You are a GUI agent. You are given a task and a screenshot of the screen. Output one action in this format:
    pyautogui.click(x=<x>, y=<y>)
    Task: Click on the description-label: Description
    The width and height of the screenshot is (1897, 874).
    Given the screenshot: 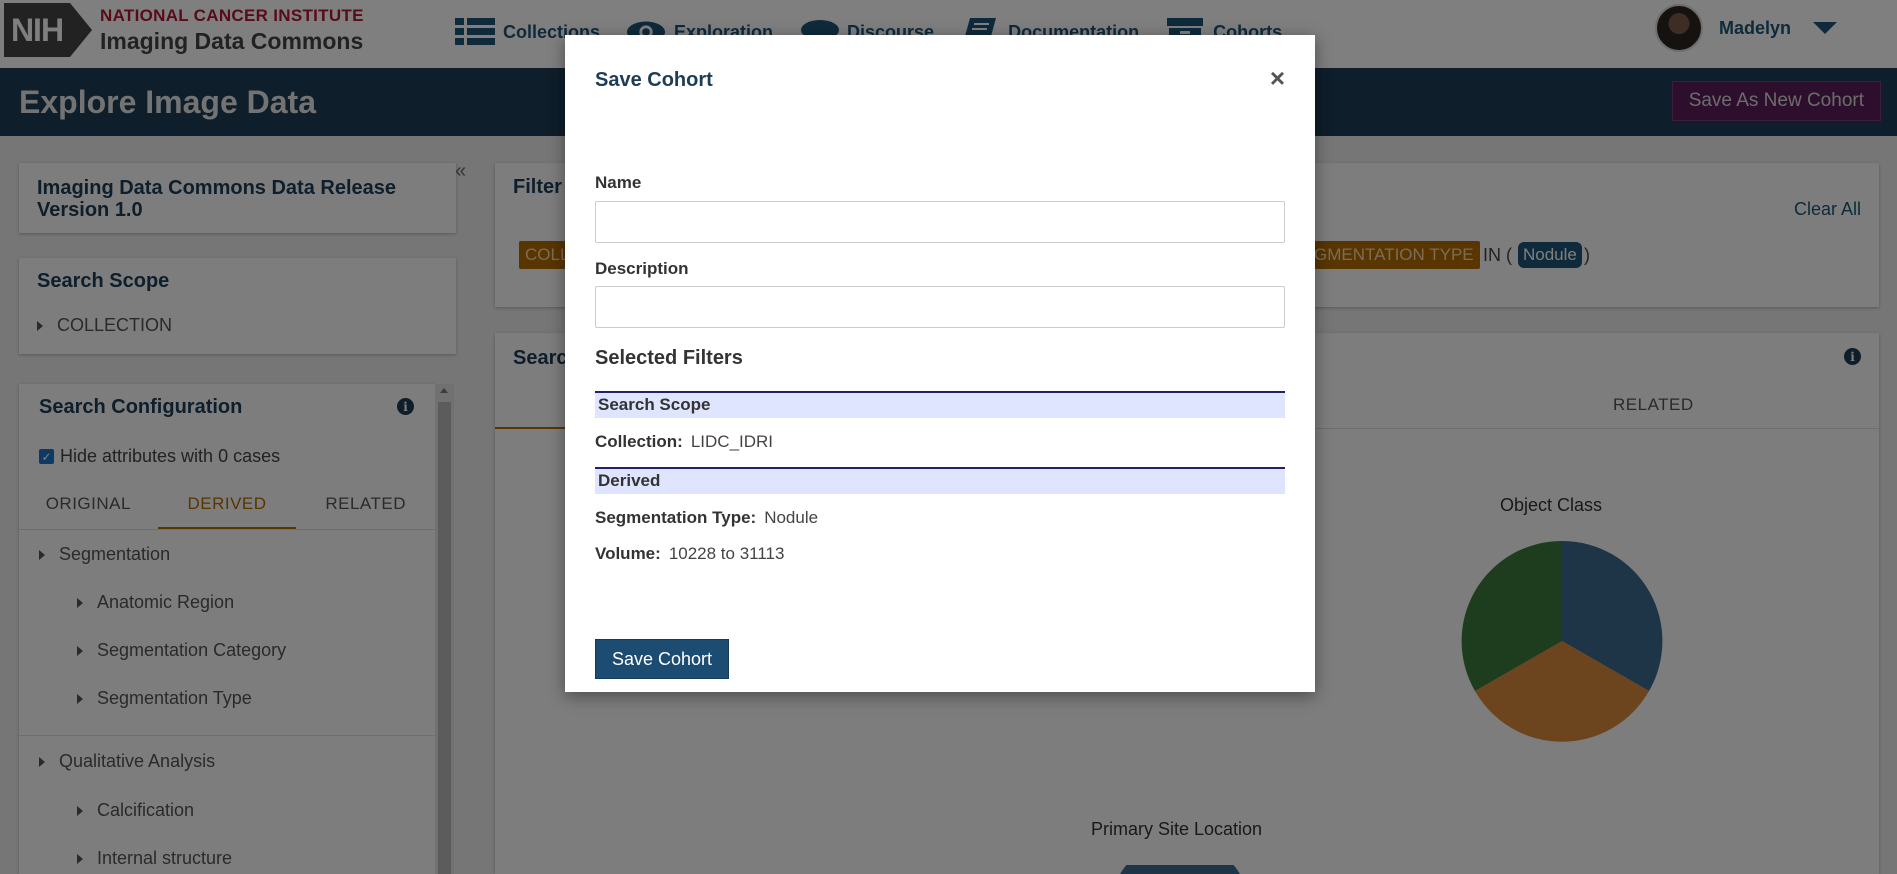 What is the action you would take?
    pyautogui.click(x=642, y=268)
    